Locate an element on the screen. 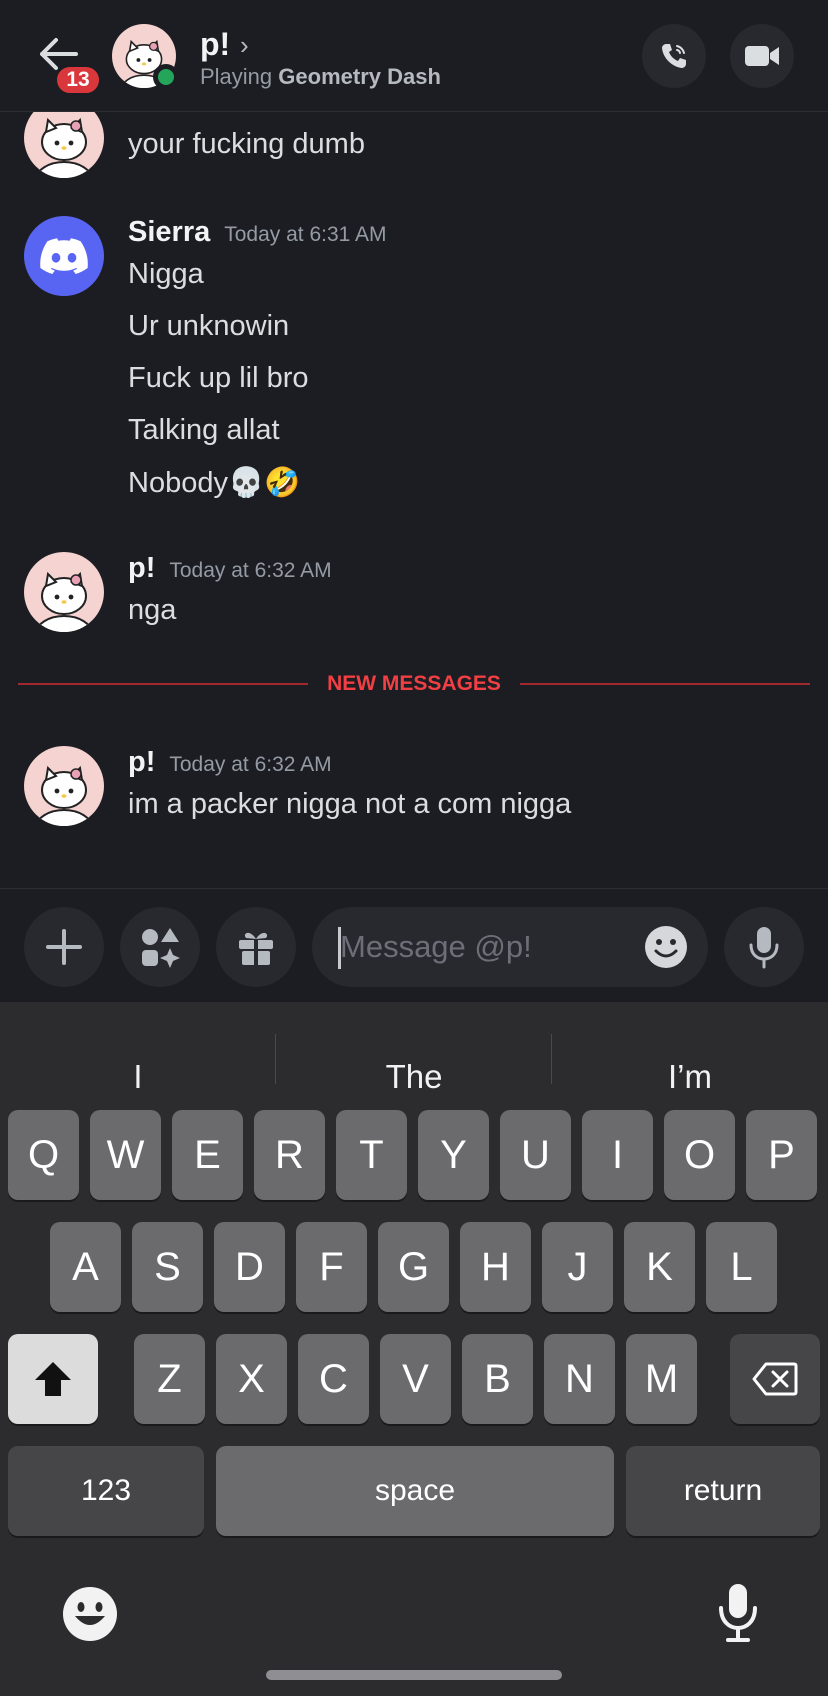  chat-header: 13 p! › Playing Geometry Dash is located at coordinates (414, 56).